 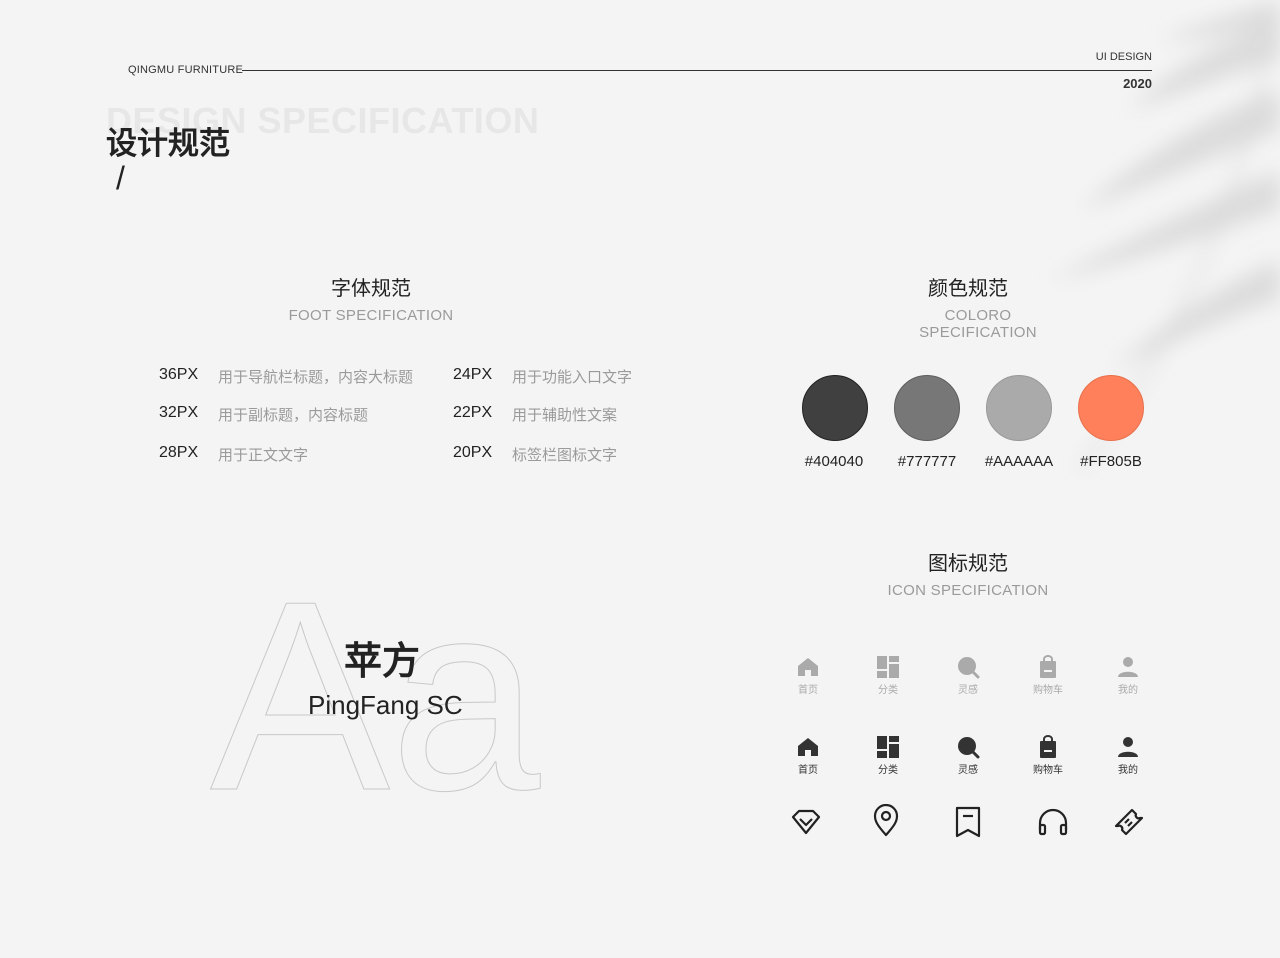 I want to click on color-section-header: 颜色规范 COLORO SPECIFICATION, so click(x=968, y=306).